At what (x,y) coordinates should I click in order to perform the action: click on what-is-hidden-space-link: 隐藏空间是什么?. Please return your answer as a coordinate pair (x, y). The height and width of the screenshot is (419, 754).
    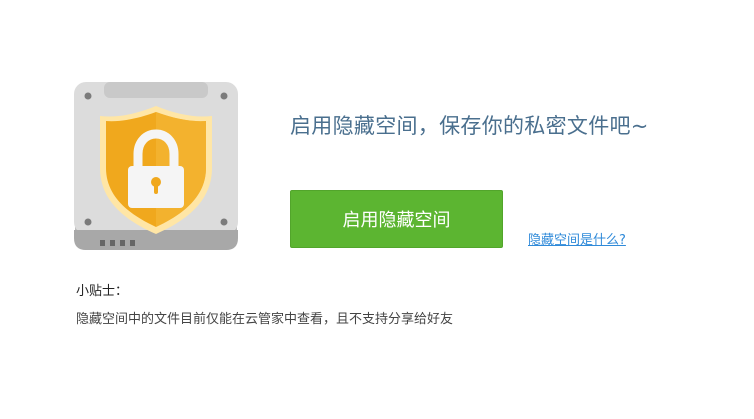
    Looking at the image, I should click on (577, 238).